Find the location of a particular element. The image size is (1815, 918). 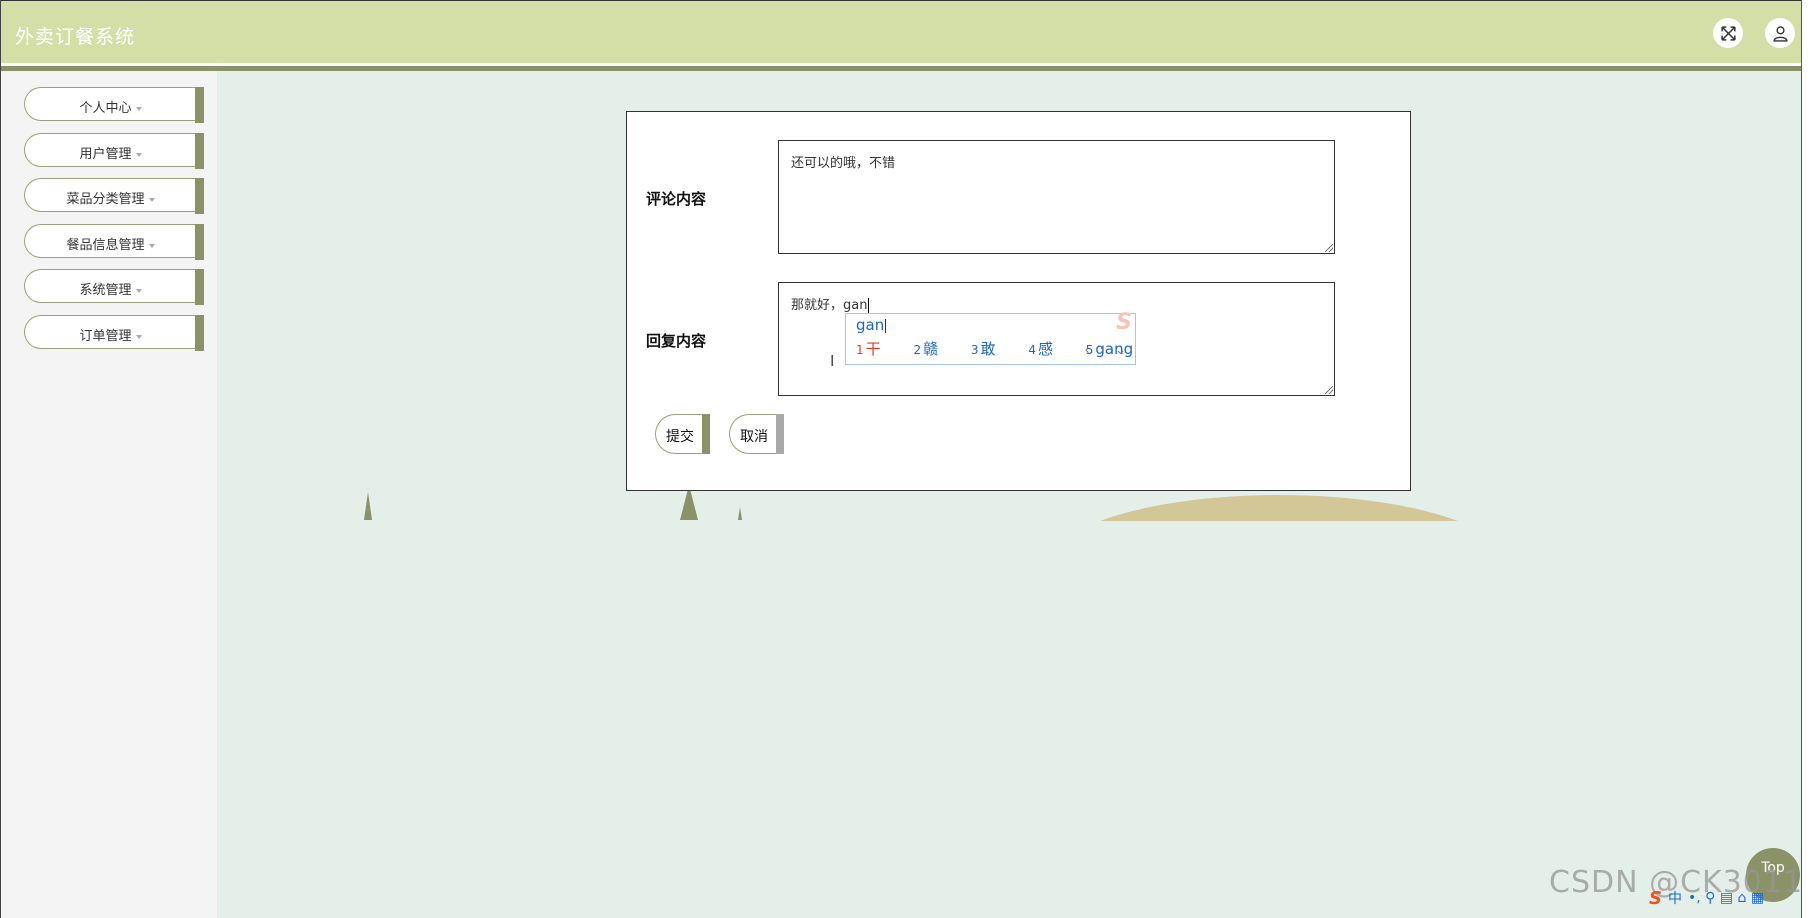

decorative-hill is located at coordinates (1279, 508).